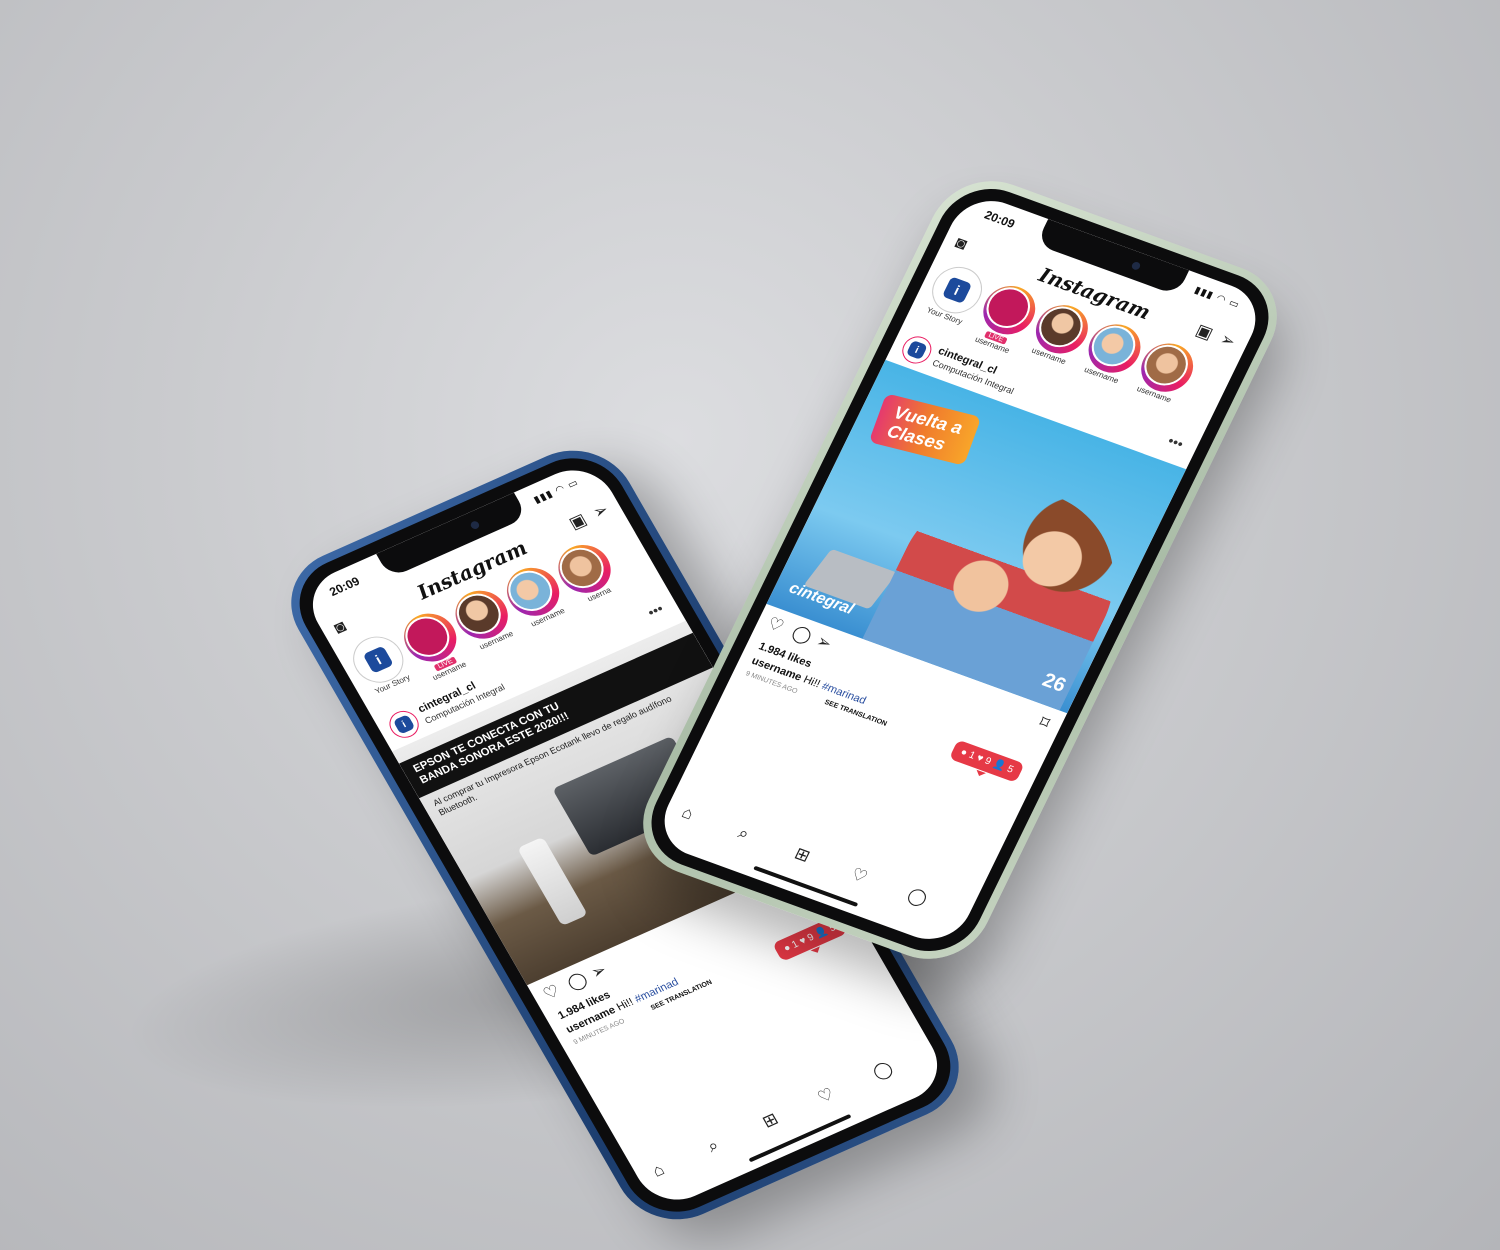 This screenshot has width=1500, height=1250. I want to click on follow-count: 5, so click(1010, 769).